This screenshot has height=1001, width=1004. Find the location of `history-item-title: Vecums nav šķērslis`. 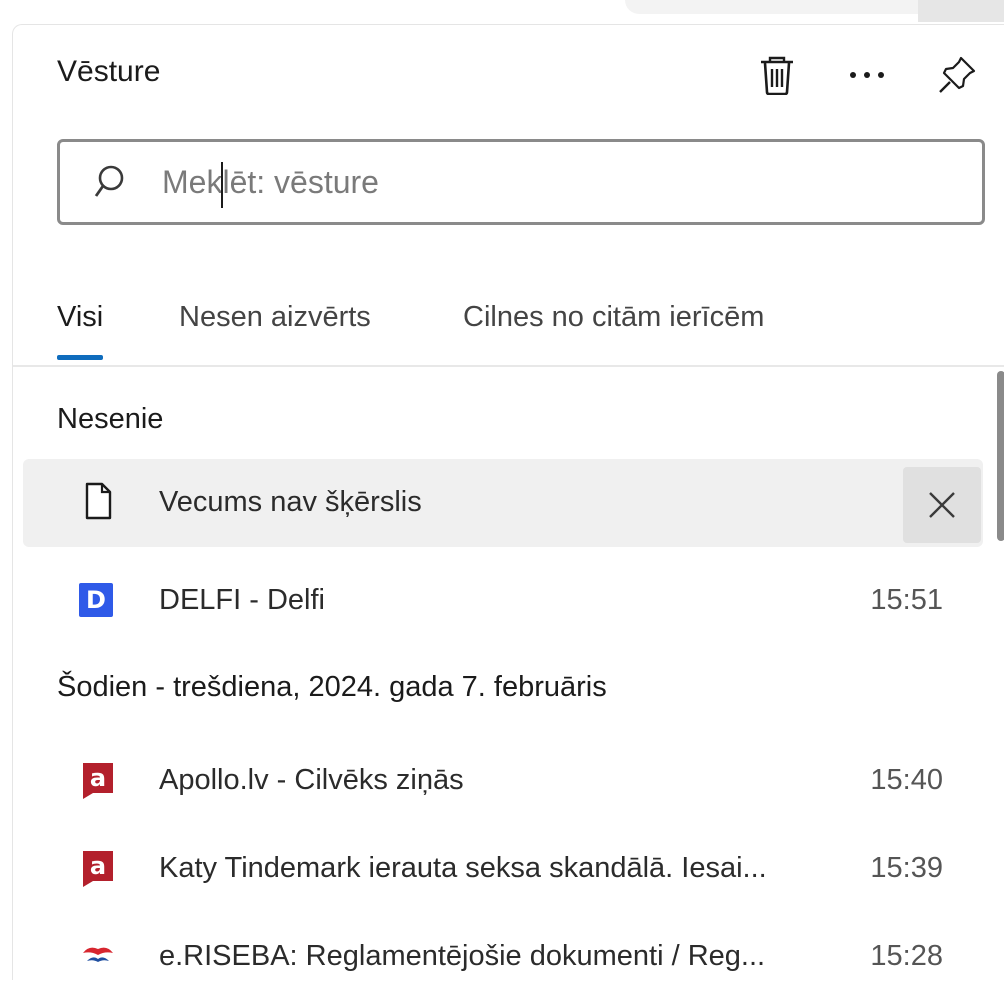

history-item-title: Vecums nav šķērslis is located at coordinates (290, 502).